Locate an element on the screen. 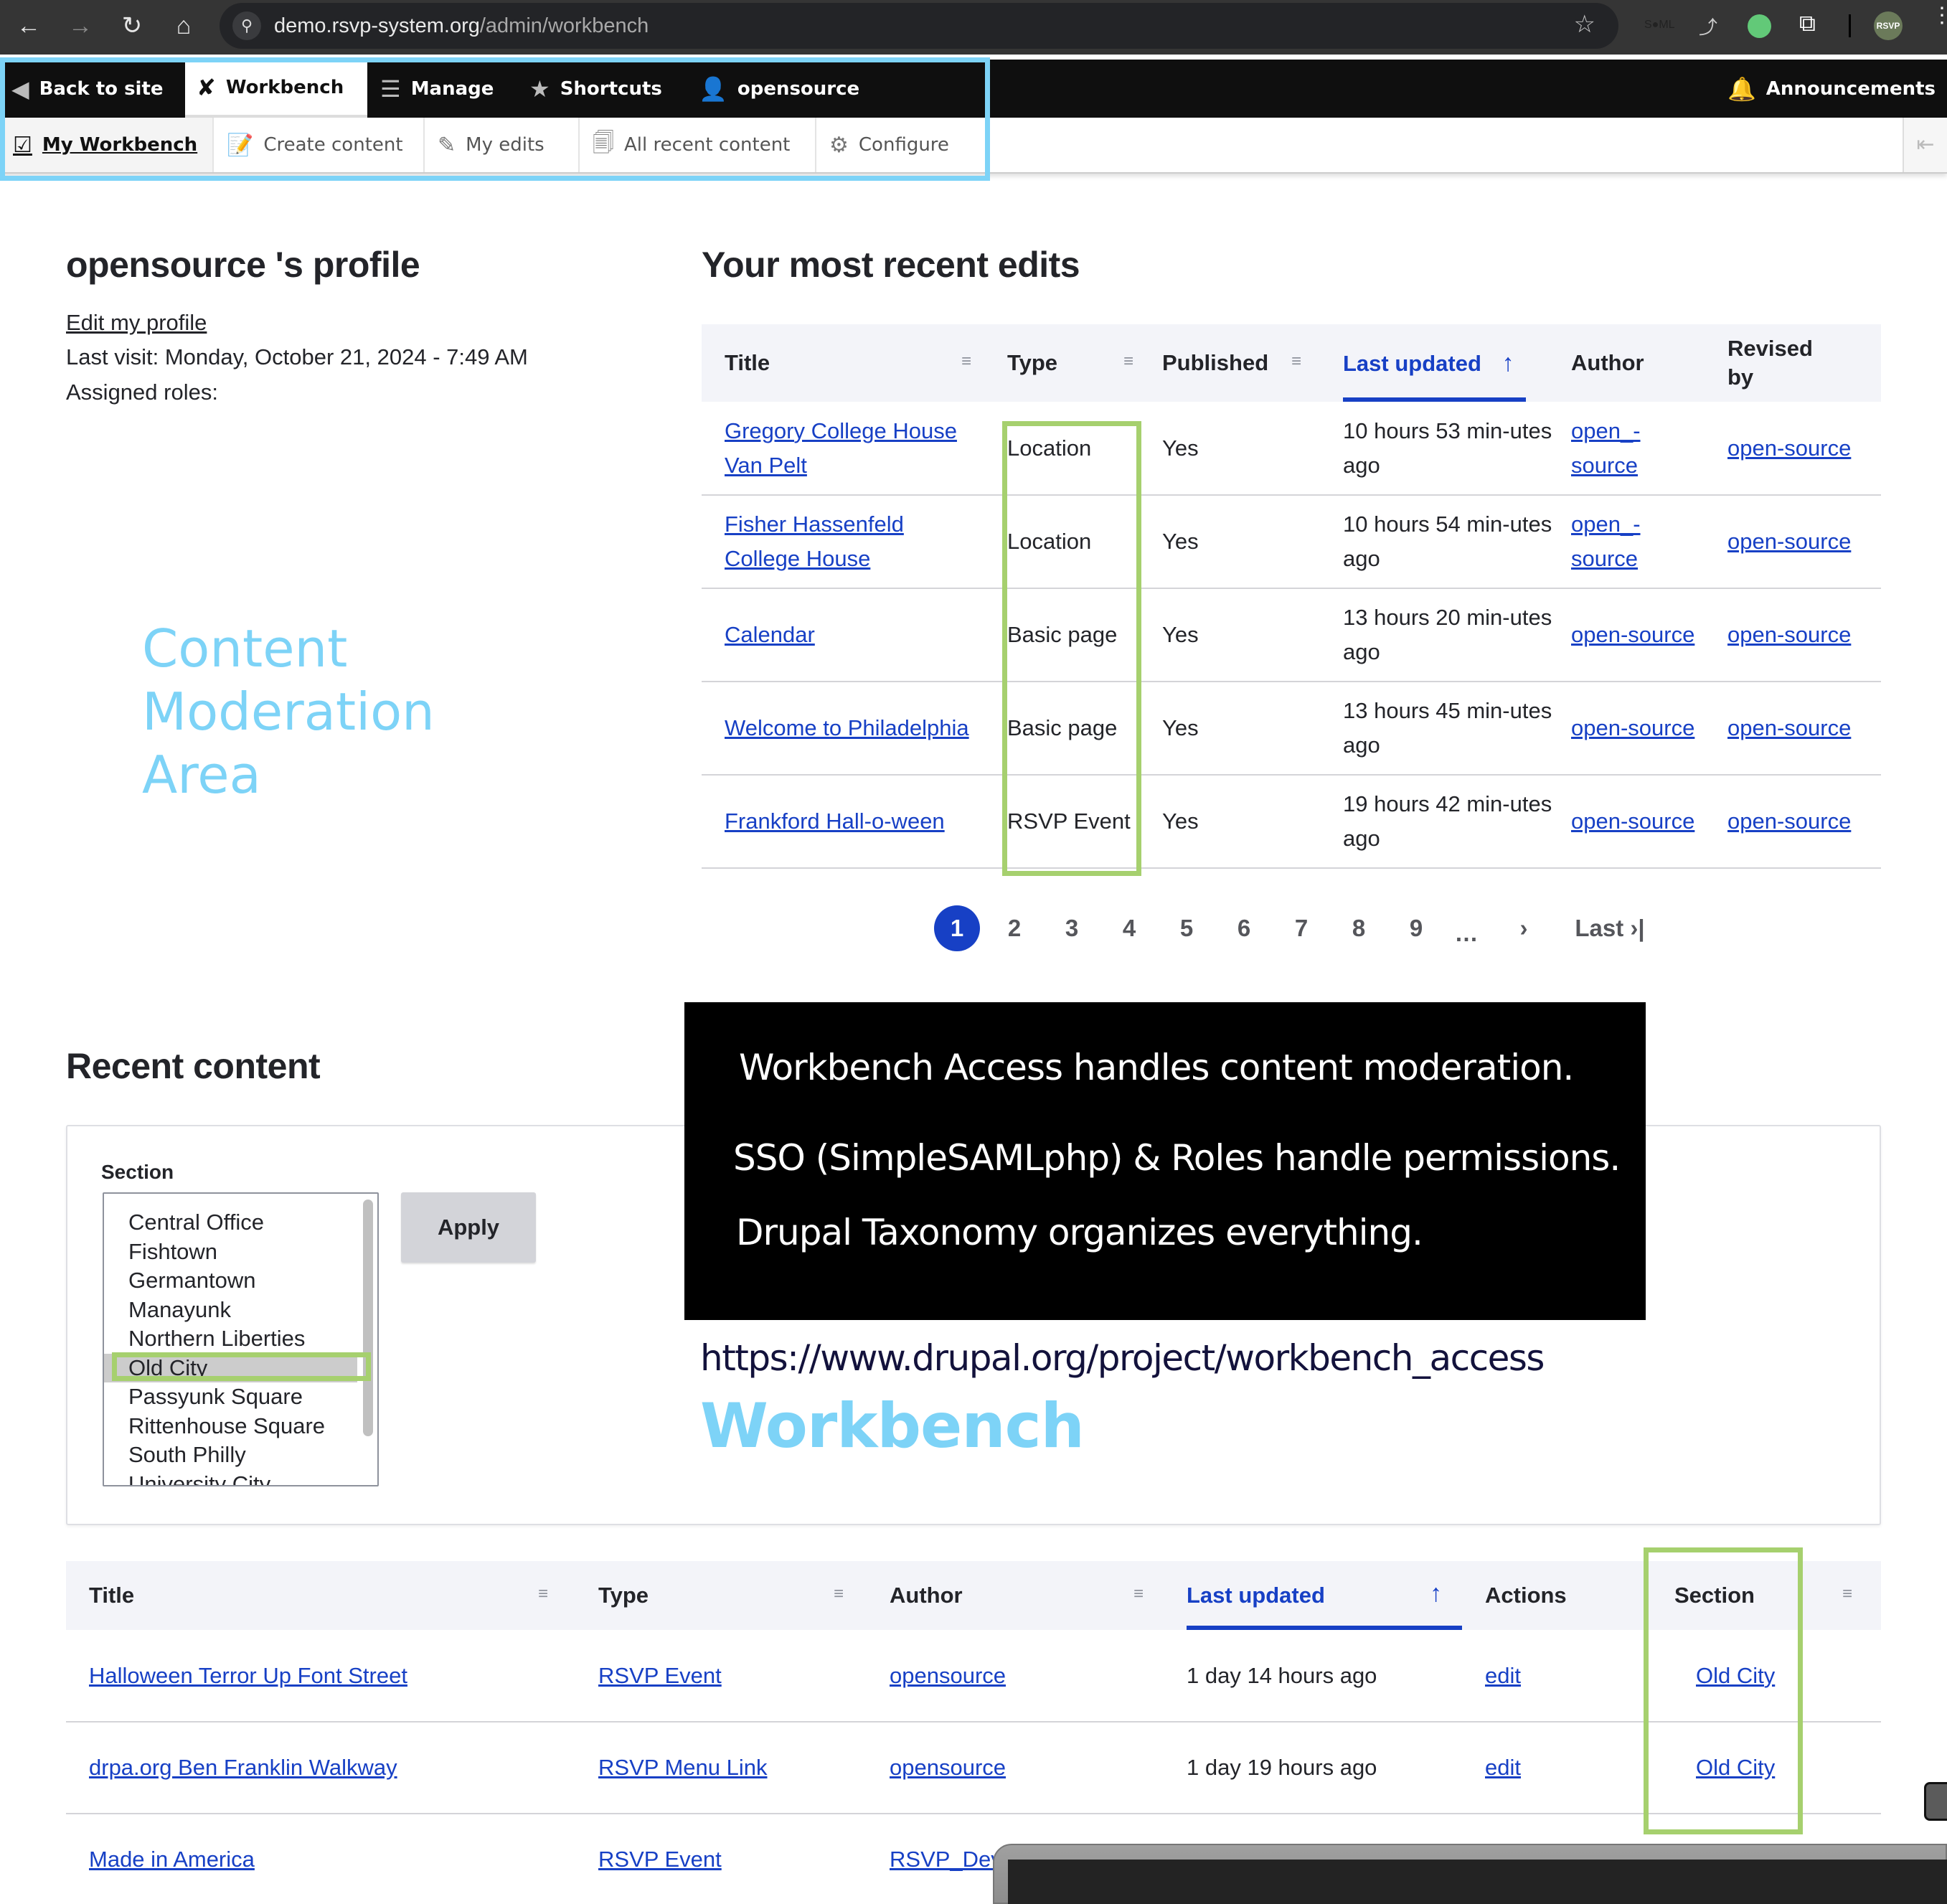 The height and width of the screenshot is (1904, 1947). reload-icon: ↻ is located at coordinates (132, 26).